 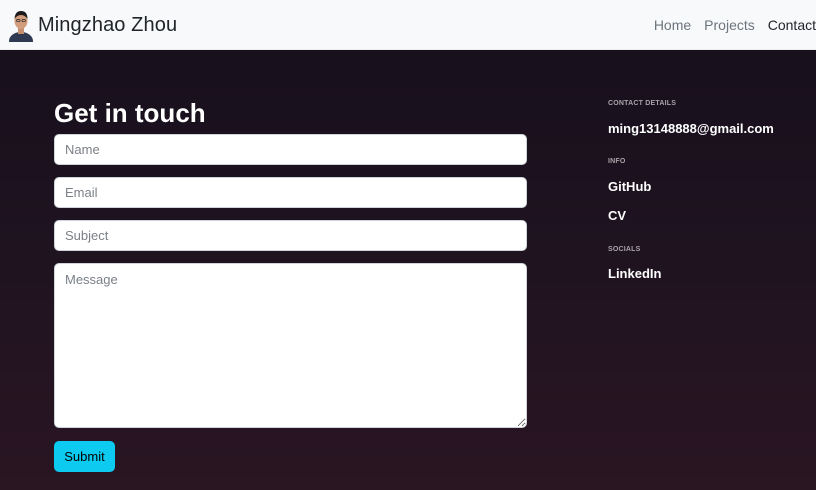 What do you see at coordinates (672, 25) in the screenshot?
I see `nav-link-home: Home` at bounding box center [672, 25].